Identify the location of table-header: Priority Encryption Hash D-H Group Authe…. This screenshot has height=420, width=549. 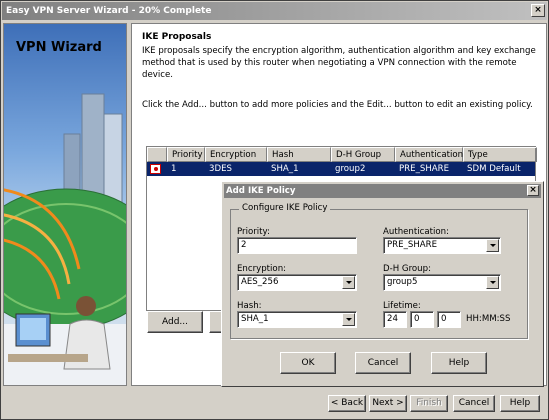
(342, 154).